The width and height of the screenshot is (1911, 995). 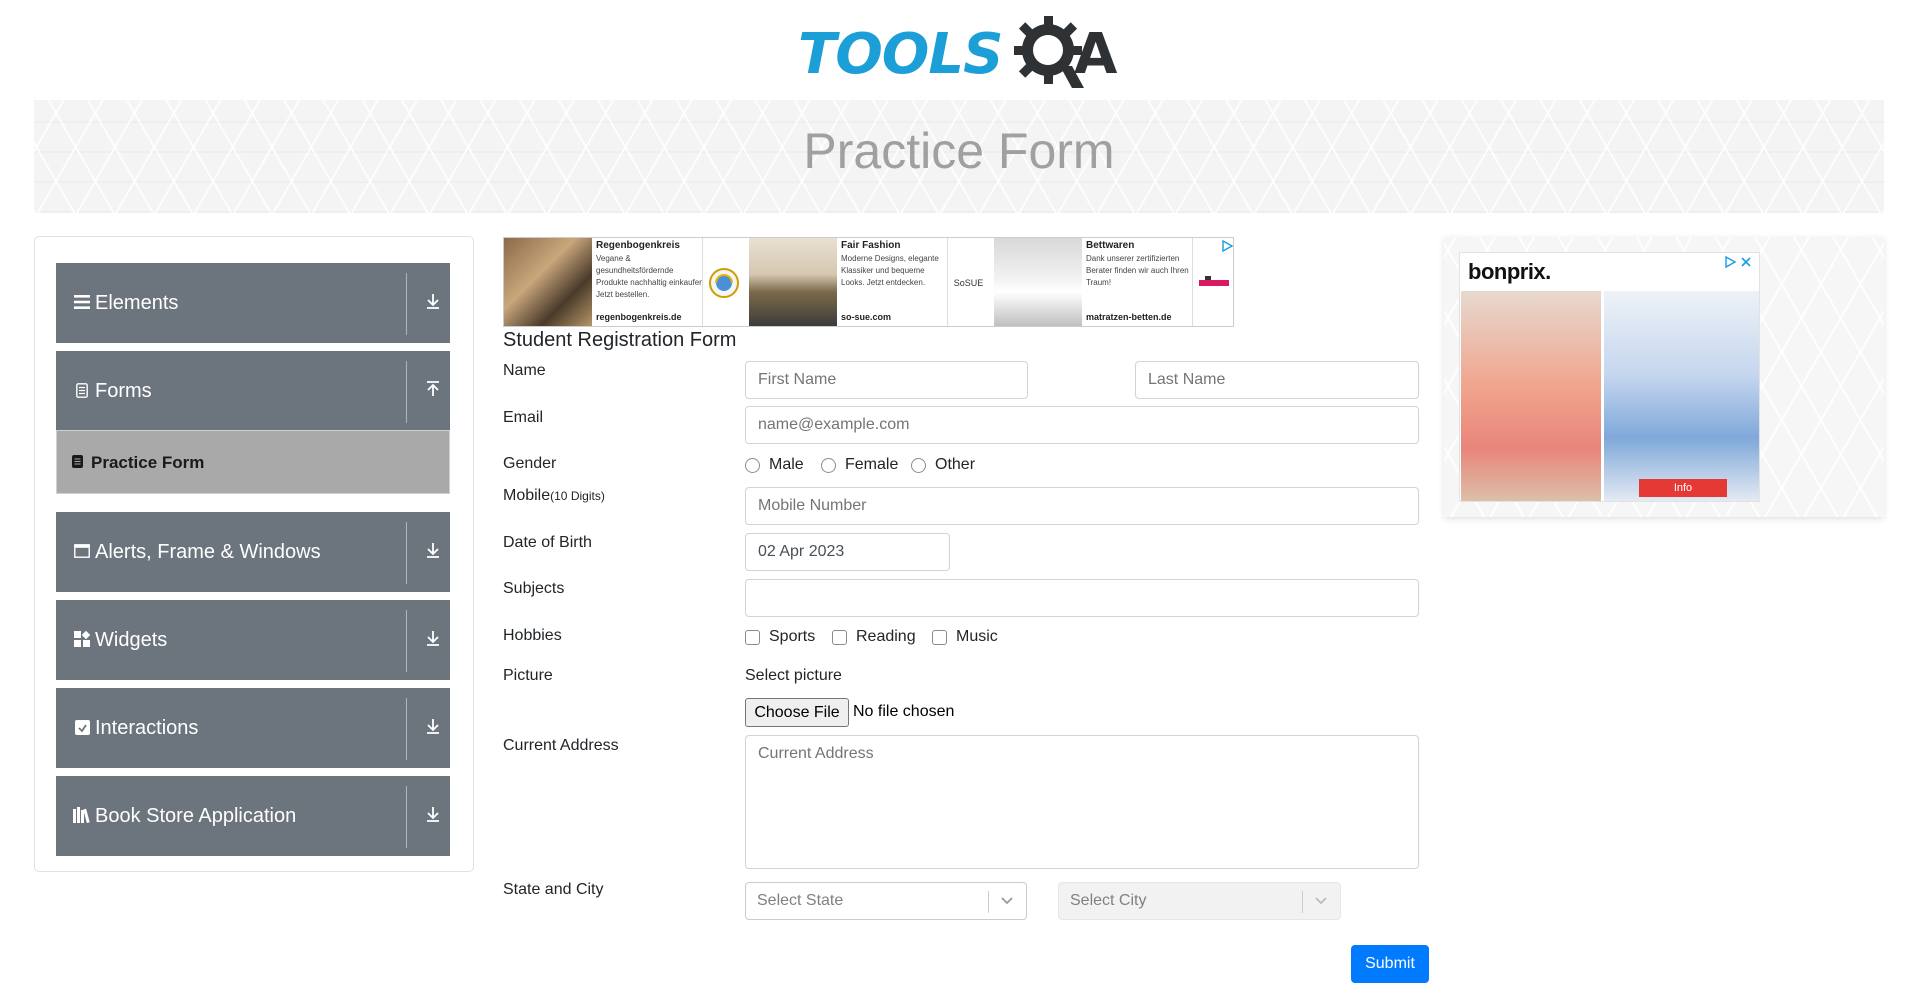 What do you see at coordinates (131, 640) in the screenshot?
I see `sidebar-group-label: Widgets` at bounding box center [131, 640].